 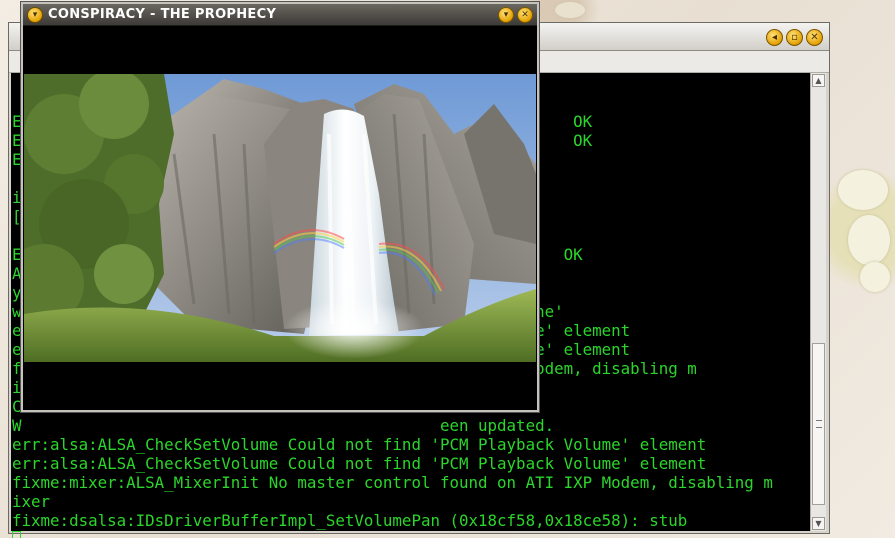 What do you see at coordinates (818, 80) in the screenshot?
I see `scroll-up-icon: ▲` at bounding box center [818, 80].